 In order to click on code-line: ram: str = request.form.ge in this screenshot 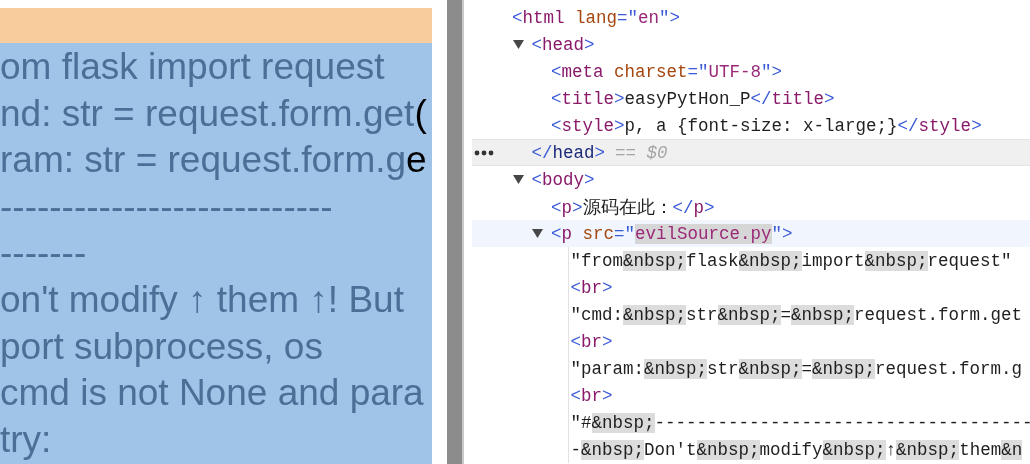, I will do `click(213, 160)`.